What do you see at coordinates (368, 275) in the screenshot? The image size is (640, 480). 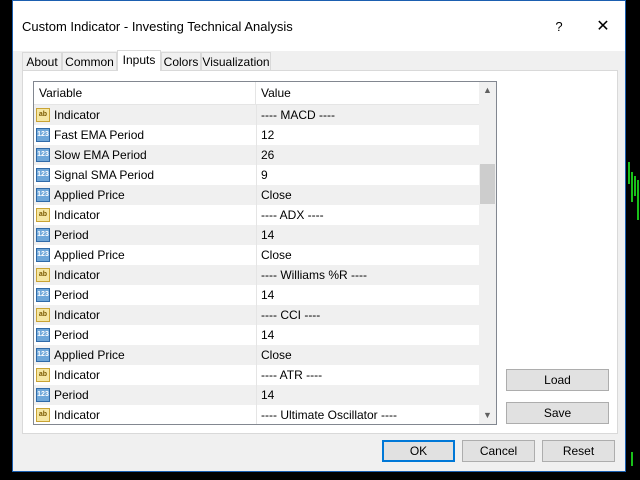 I see `value-cell: ---- Williams %R ----` at bounding box center [368, 275].